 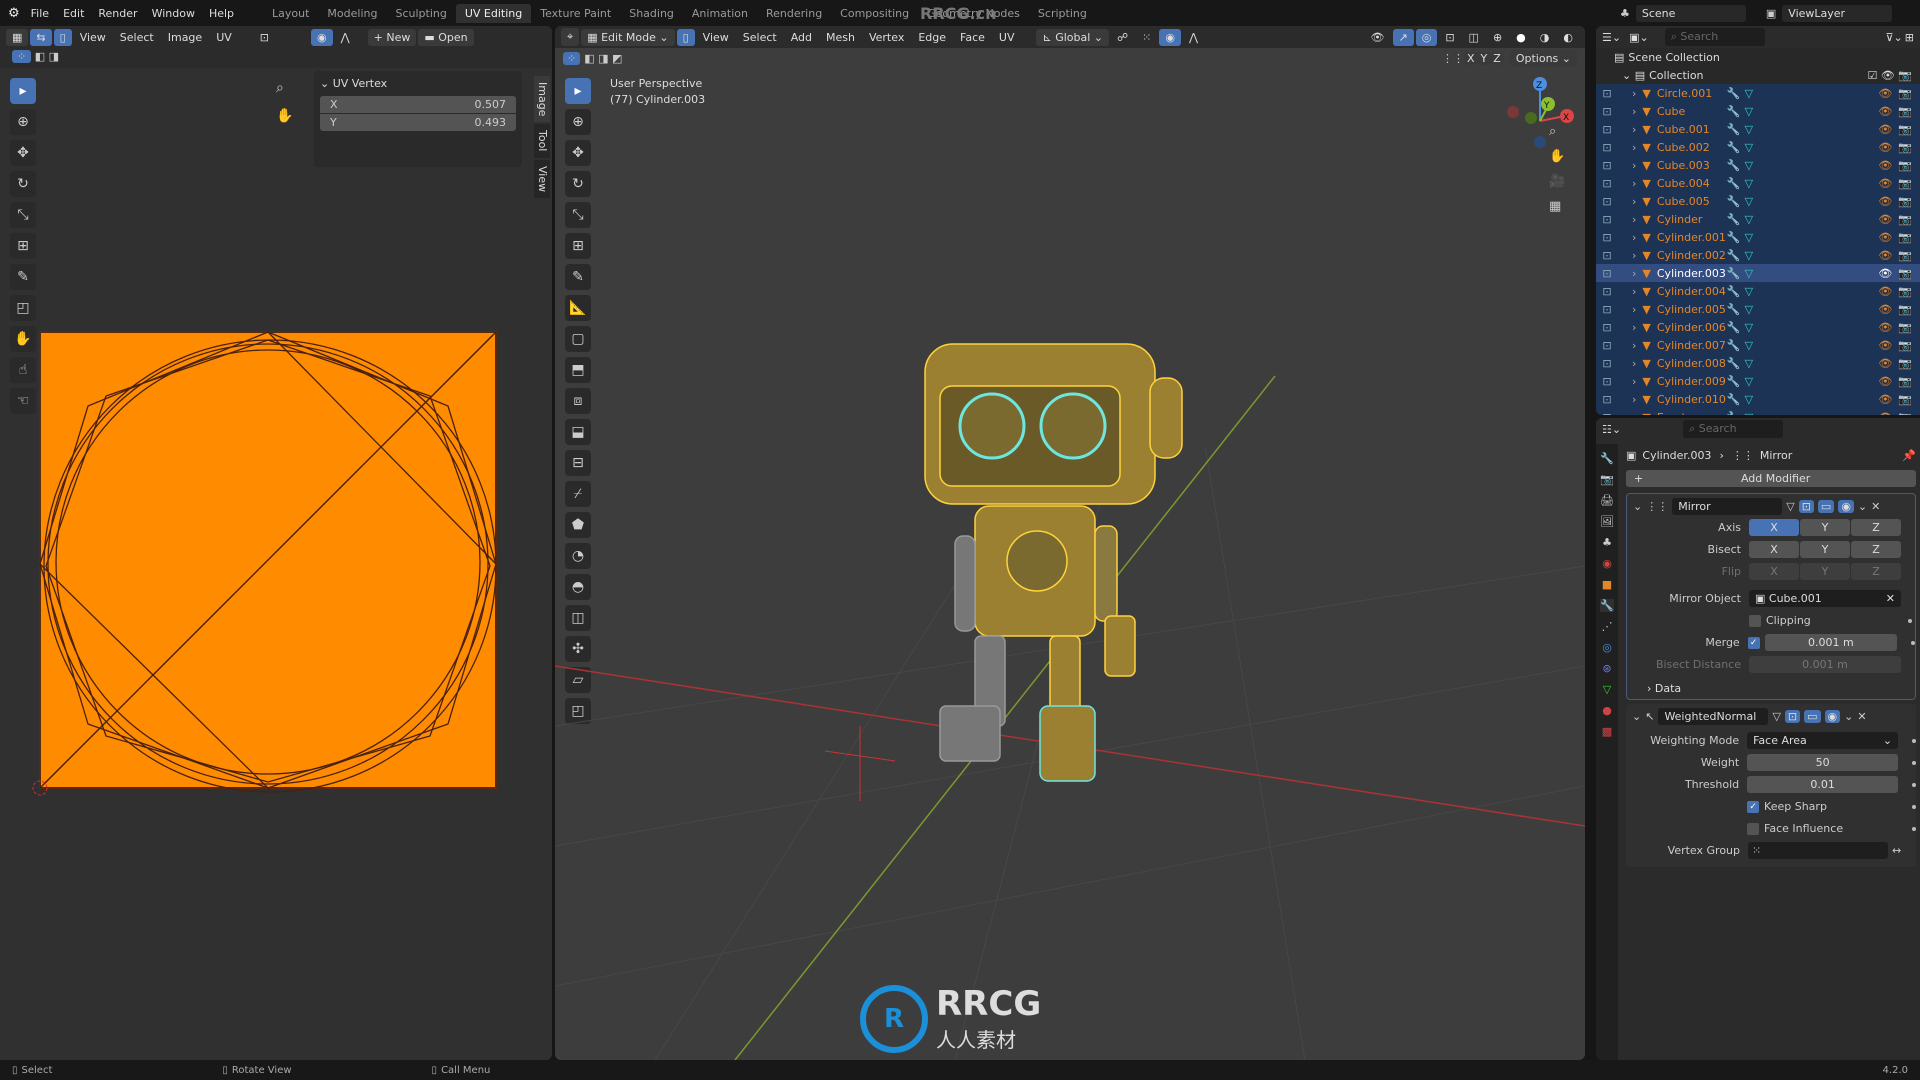 What do you see at coordinates (1758, 129) in the screenshot?
I see `outliner-item: ⊡ › ▼ Cube.001 🔧 ▽ 👁 📷` at bounding box center [1758, 129].